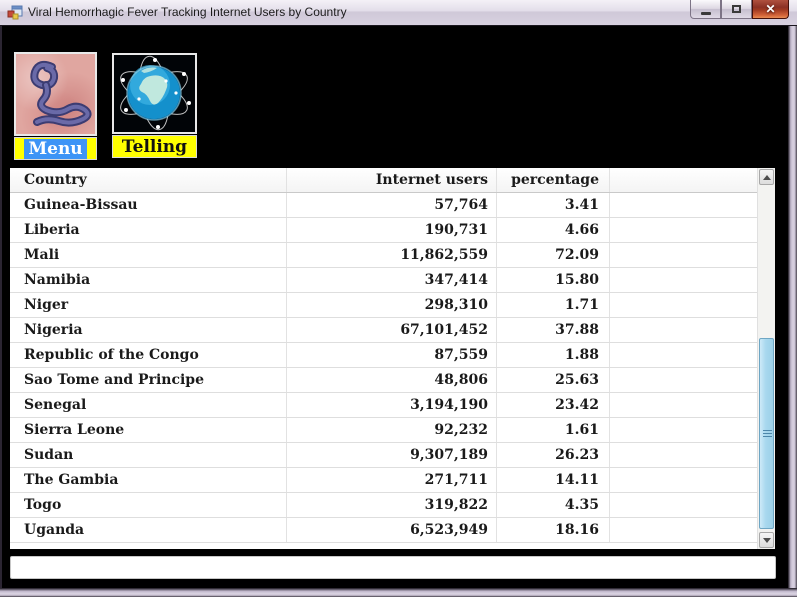  What do you see at coordinates (148, 480) in the screenshot?
I see `cell-country: The Gambia` at bounding box center [148, 480].